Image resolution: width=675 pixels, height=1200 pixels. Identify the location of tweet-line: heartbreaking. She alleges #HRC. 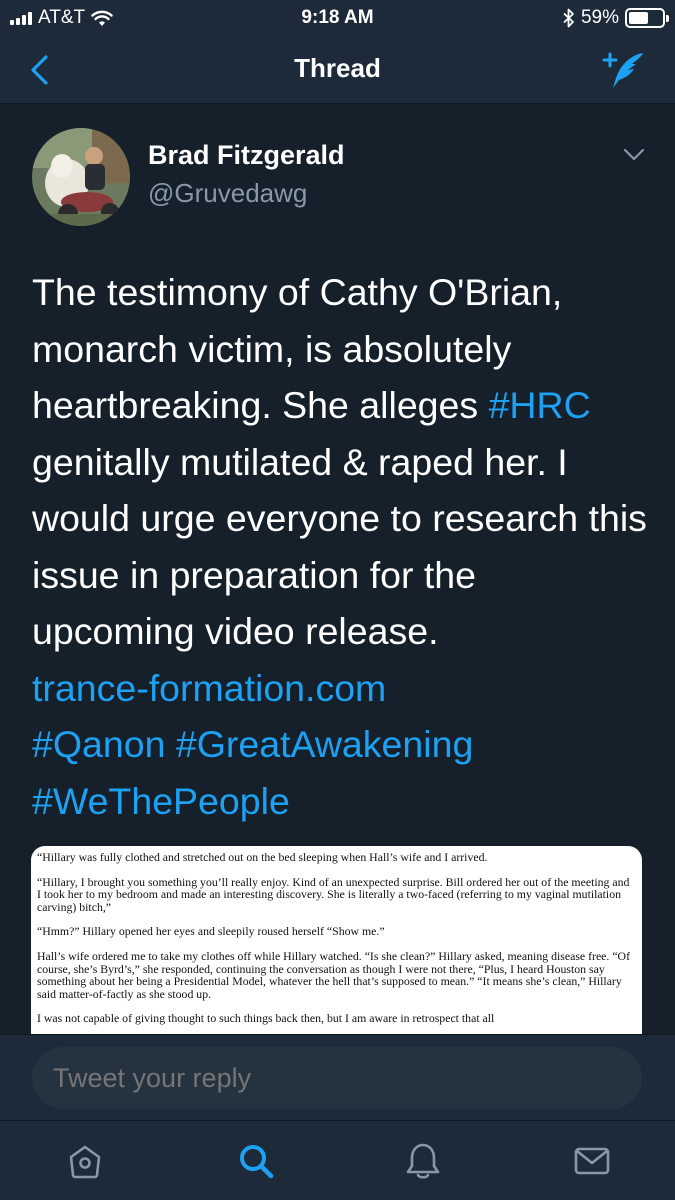
(342, 405).